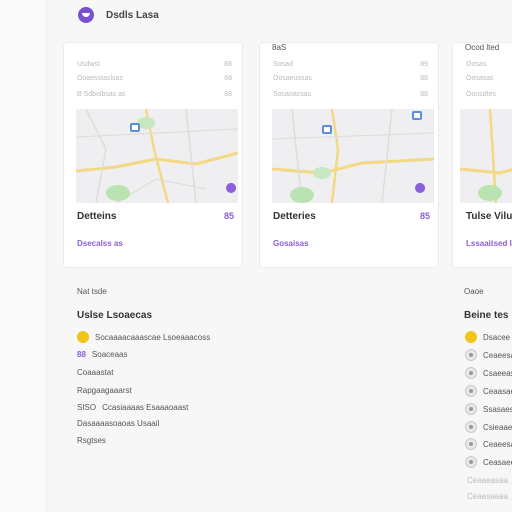 The height and width of the screenshot is (512, 512). I want to click on list-item: Ceaeesas, so click(488, 355).